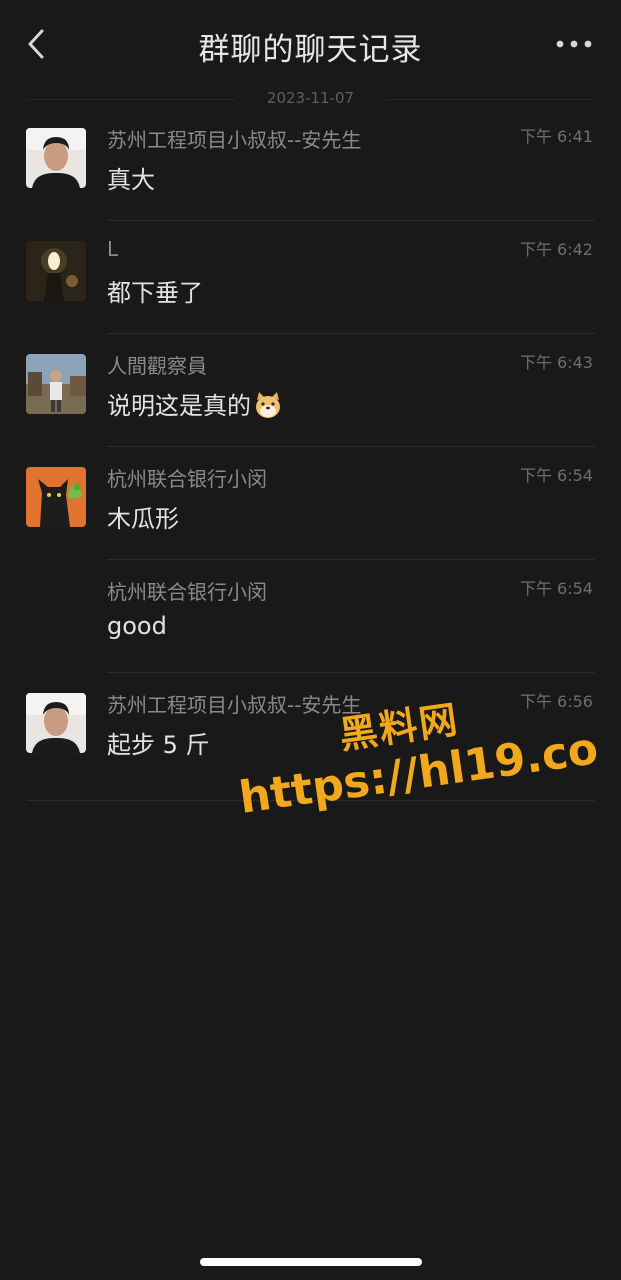 The height and width of the screenshot is (1280, 621). I want to click on message-content: 说明这是真的, so click(195, 403).